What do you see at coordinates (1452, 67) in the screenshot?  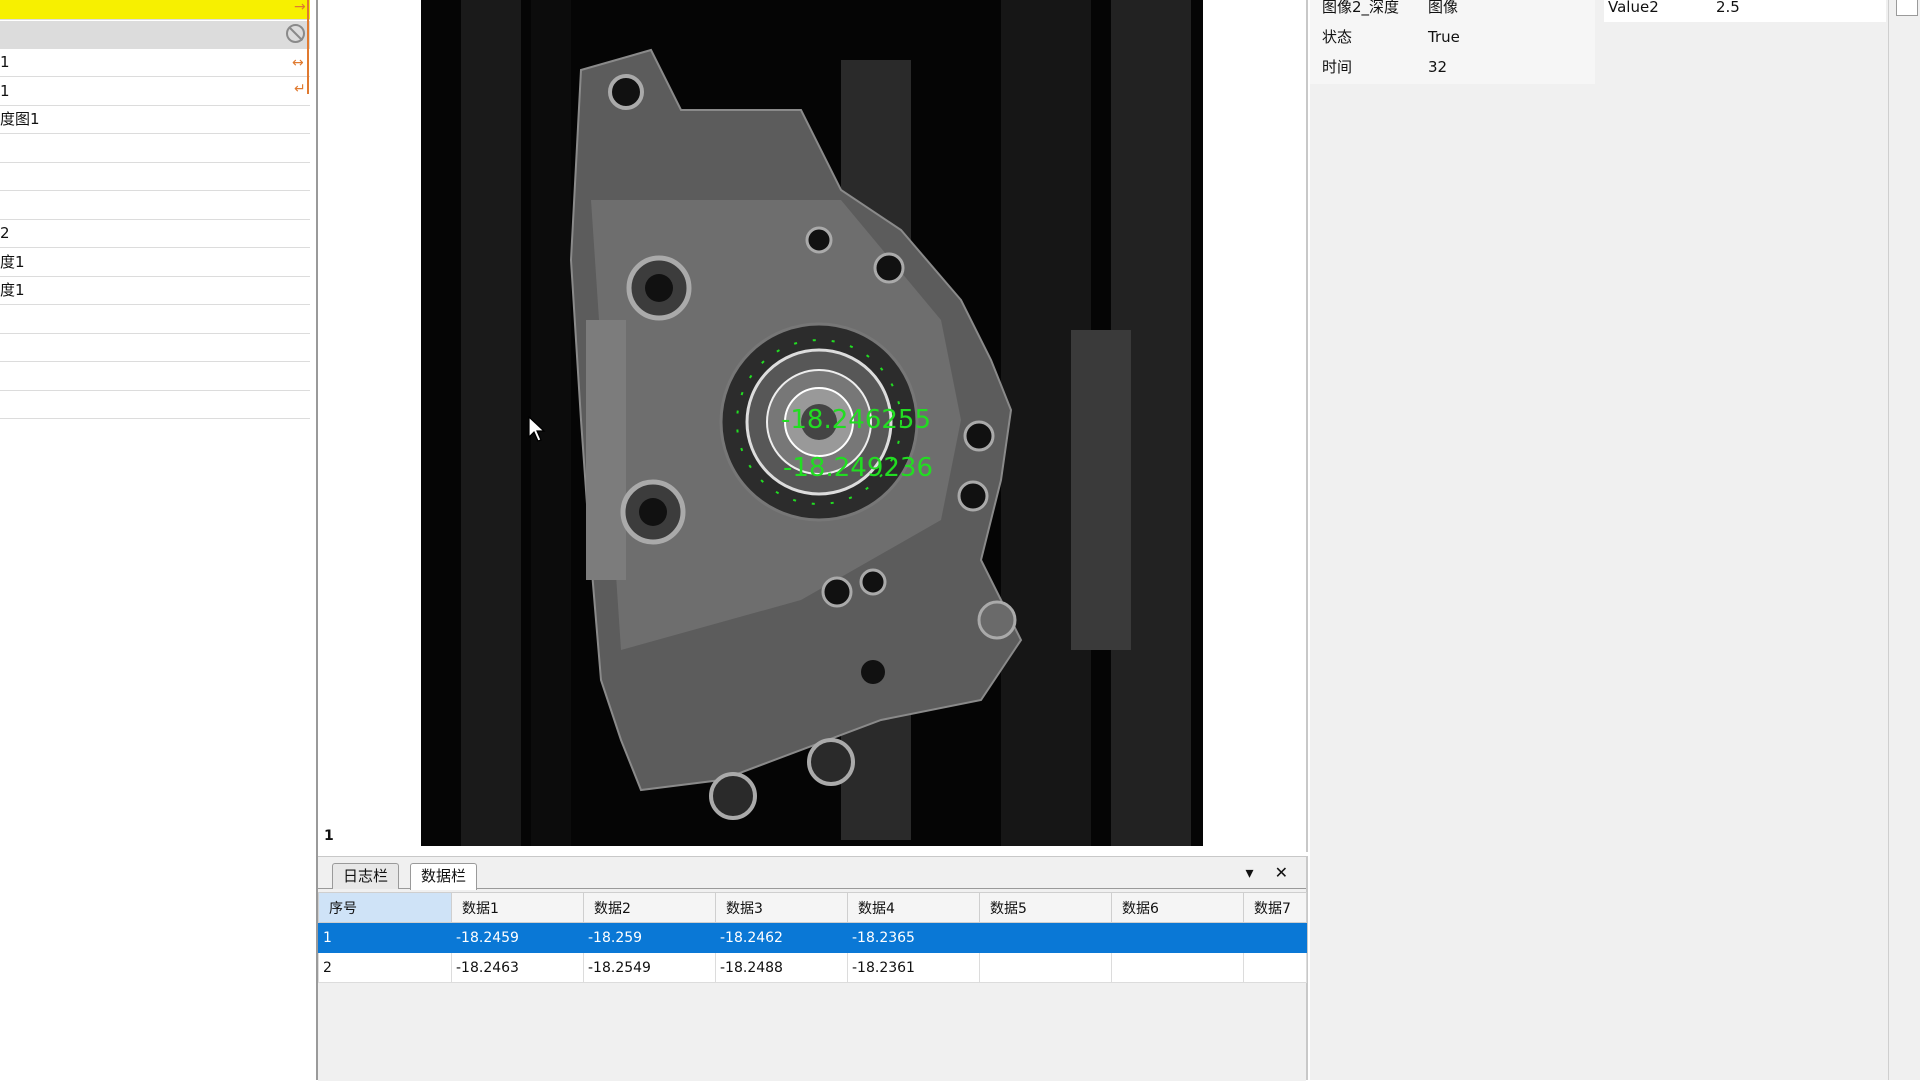 I see `property-row: 时间 32` at bounding box center [1452, 67].